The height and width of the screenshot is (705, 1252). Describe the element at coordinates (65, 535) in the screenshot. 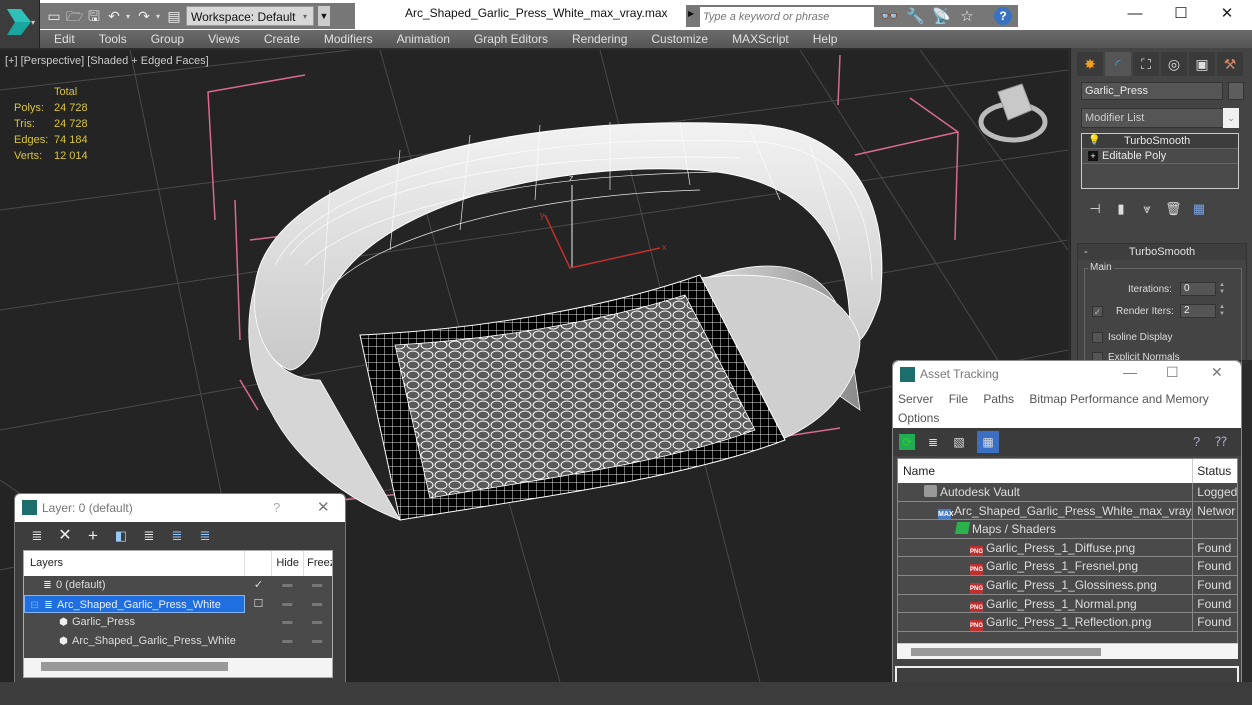

I see `delete-layer-icon: ✕` at that location.